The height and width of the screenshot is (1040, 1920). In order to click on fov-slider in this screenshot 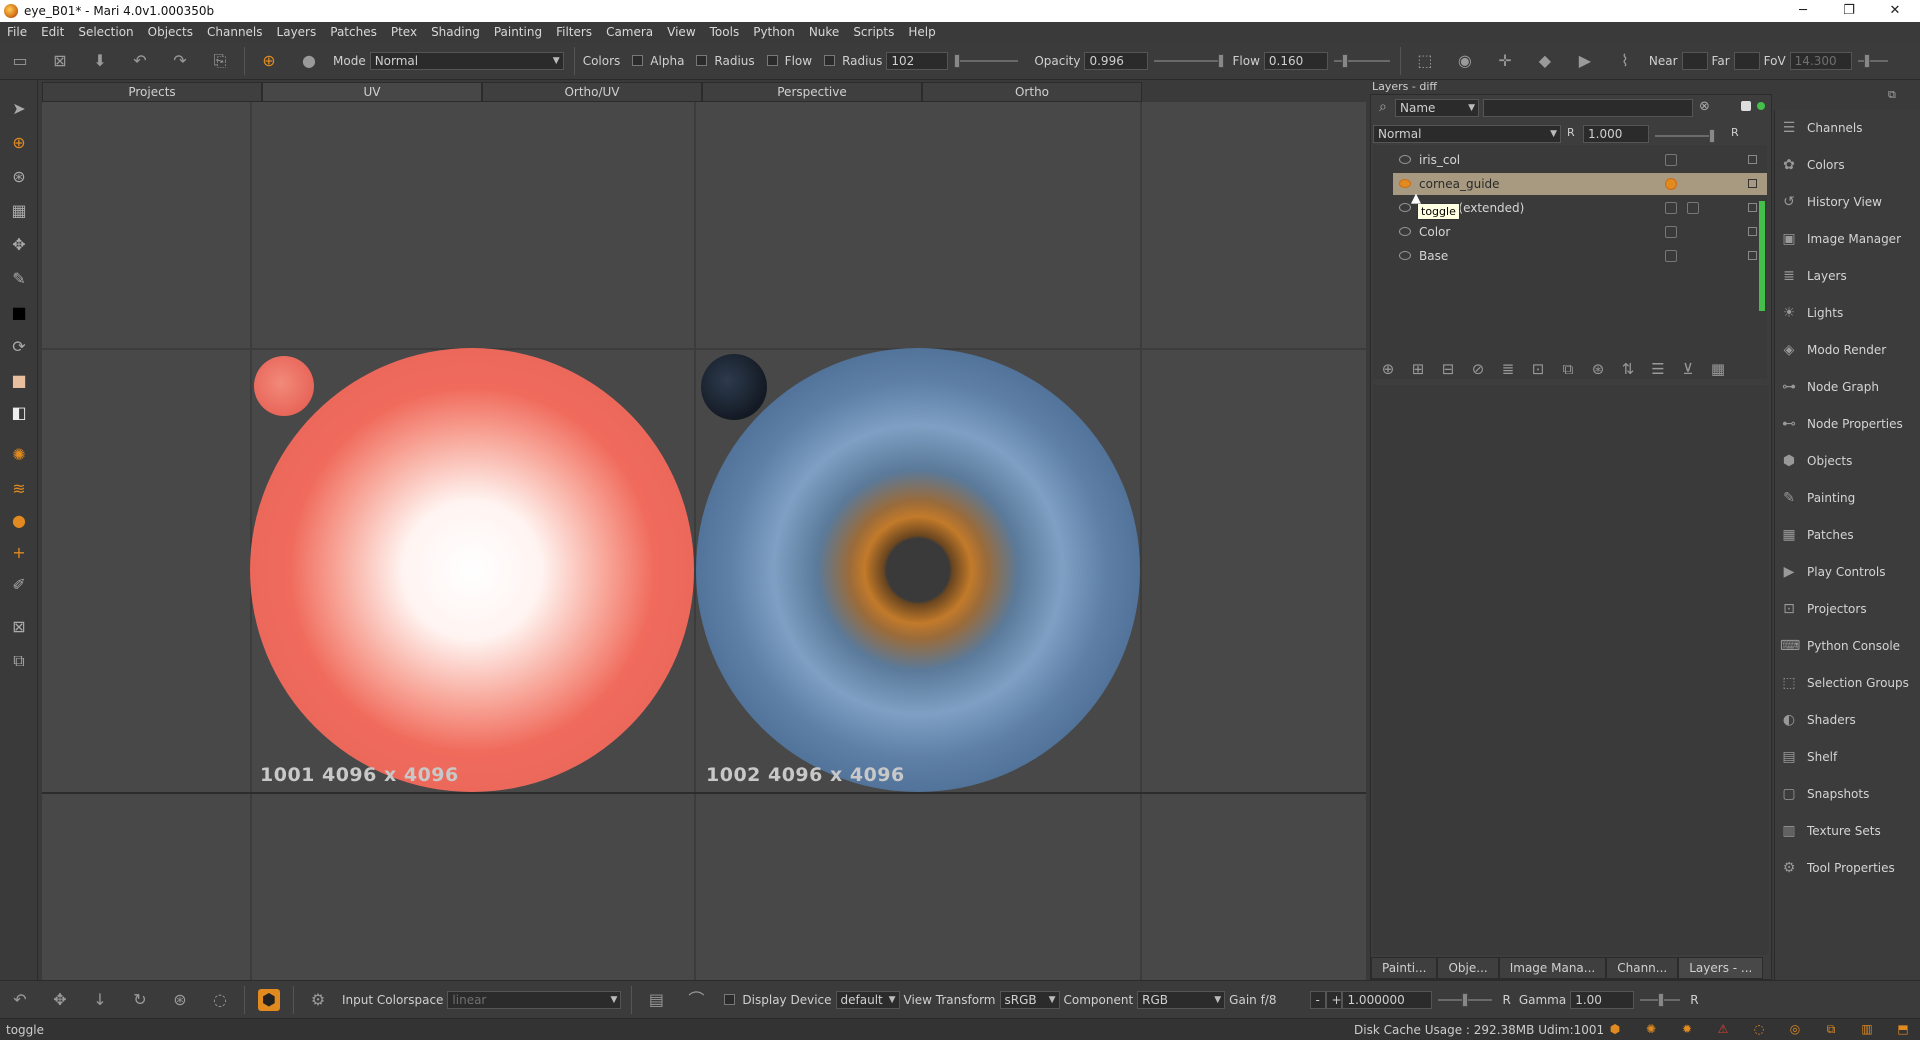, I will do `click(1872, 60)`.